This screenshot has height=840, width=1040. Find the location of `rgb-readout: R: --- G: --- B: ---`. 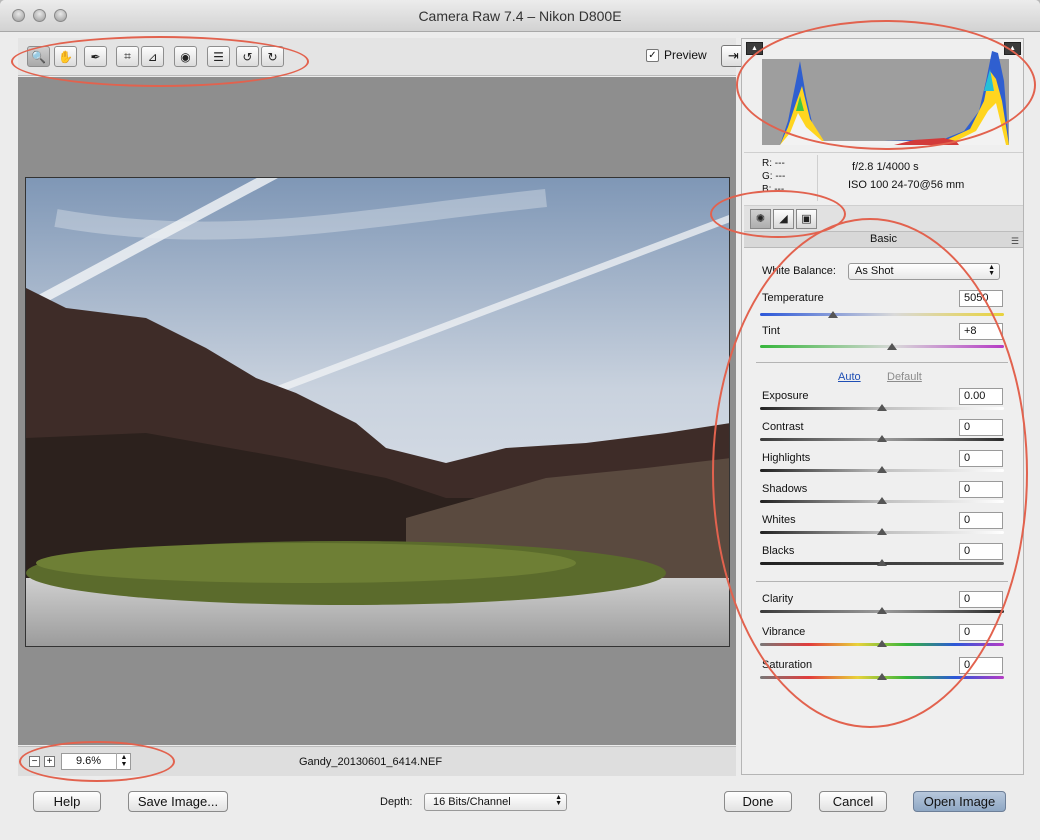

rgb-readout: R: --- G: --- B: --- is located at coordinates (773, 176).